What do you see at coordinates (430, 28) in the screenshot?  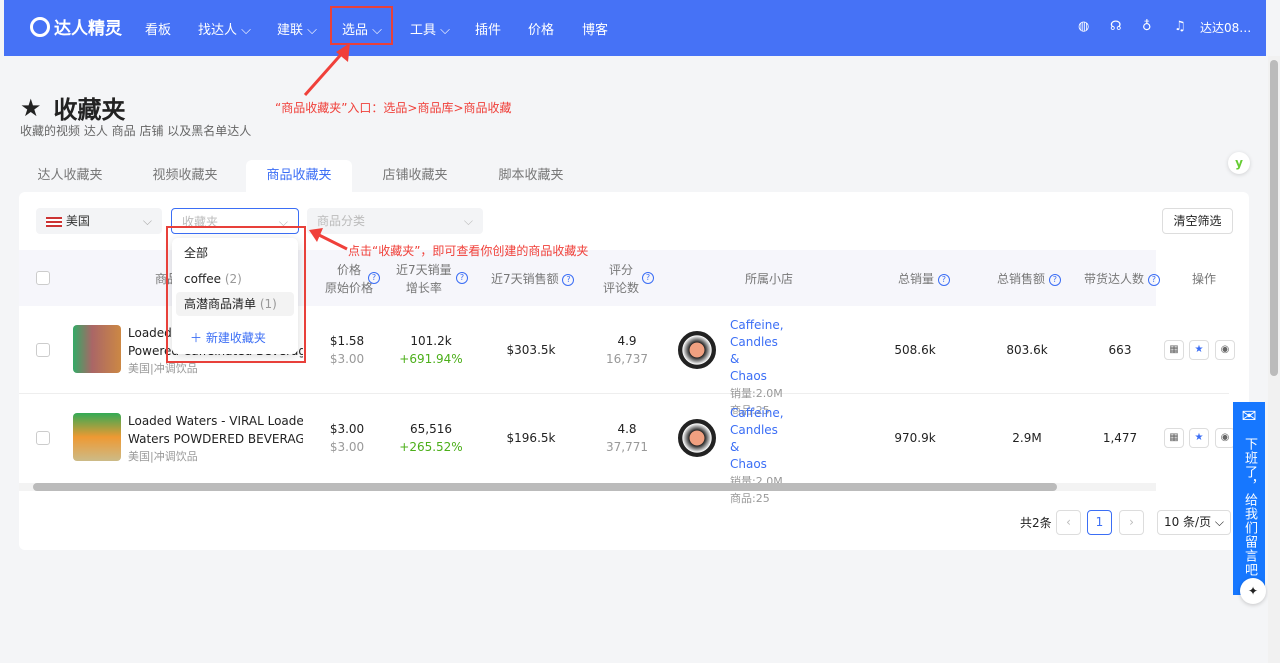 I see `nav-tools: 工具 ⌵` at bounding box center [430, 28].